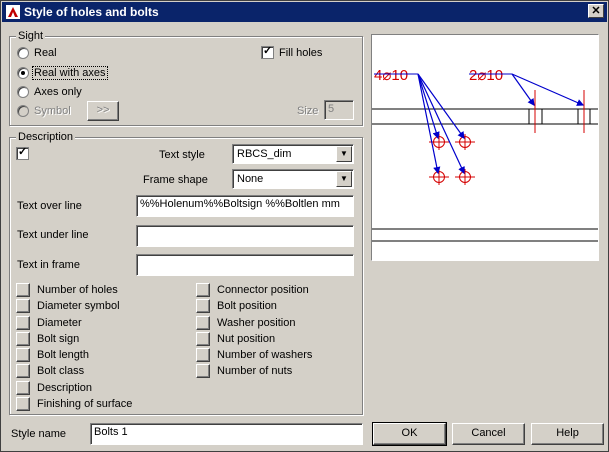 Image resolution: width=609 pixels, height=452 pixels. What do you see at coordinates (245, 206) in the screenshot?
I see `text-over-line-field: %%Holenum%%Boltsign %%Boltlen mm` at bounding box center [245, 206].